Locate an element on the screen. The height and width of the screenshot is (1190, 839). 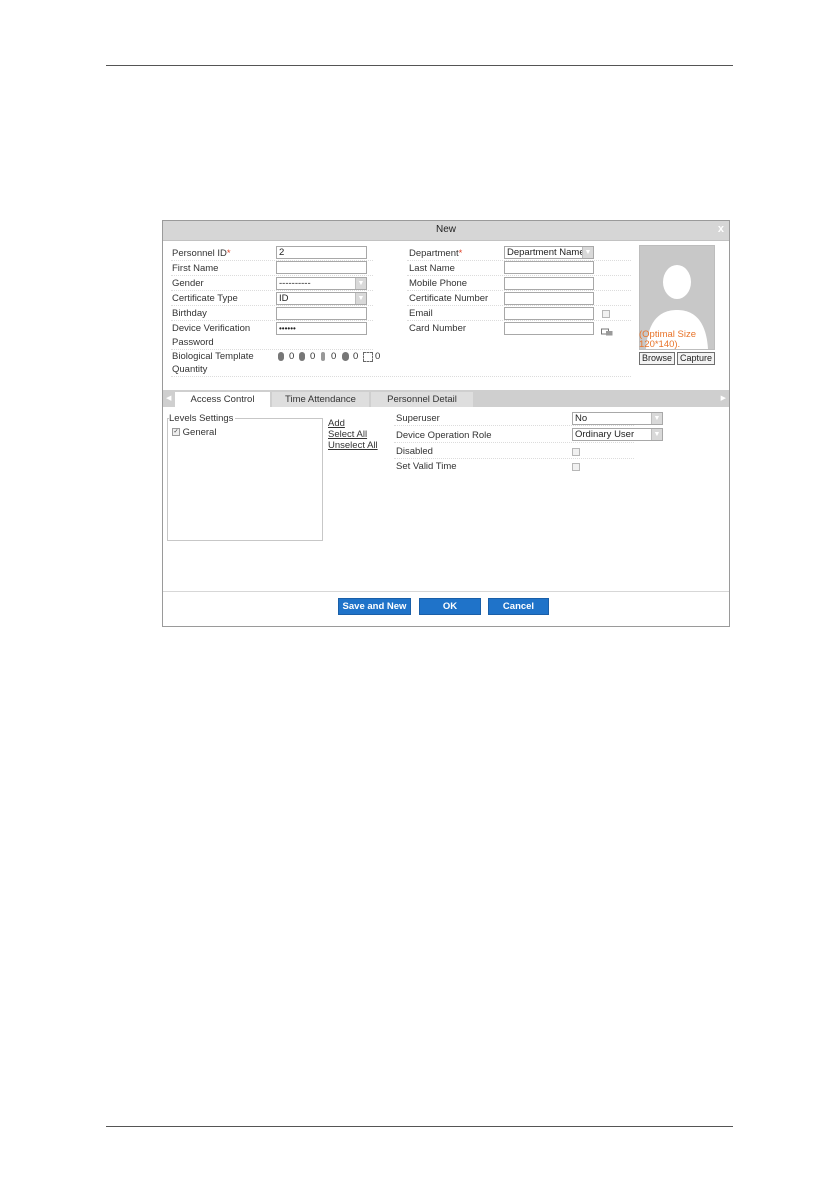
device-operation-role-select-value: Ordinary User is located at coordinates (605, 434).